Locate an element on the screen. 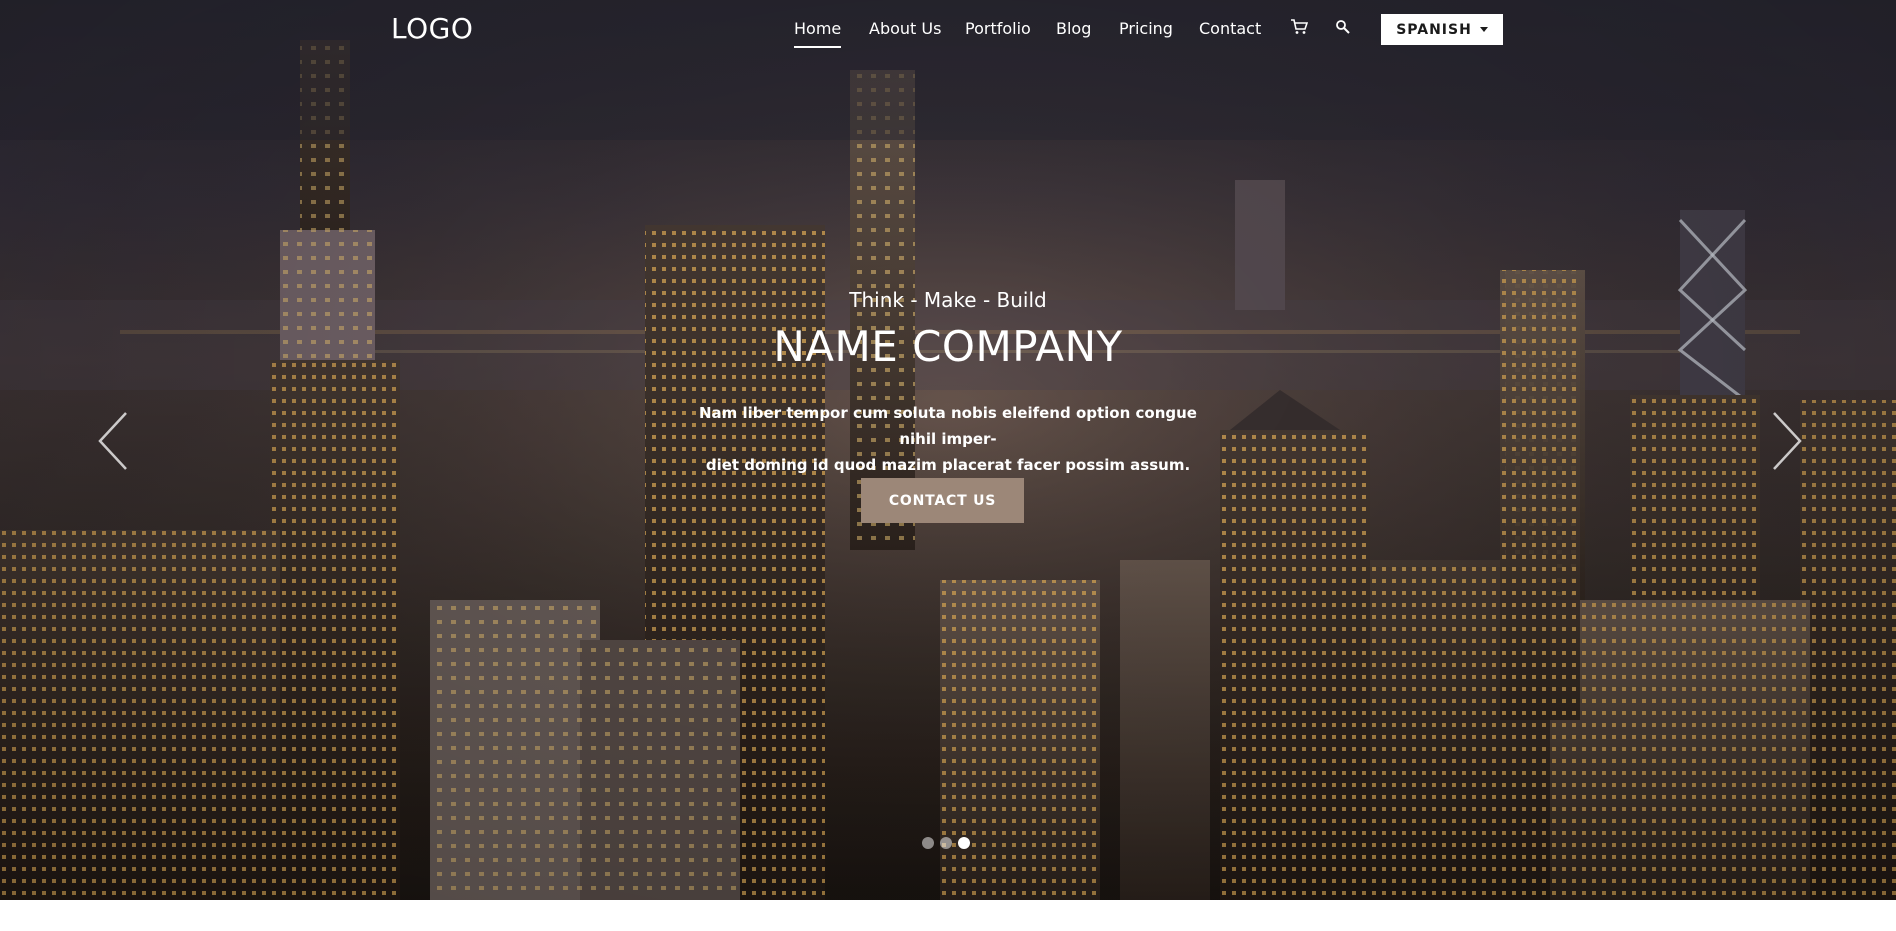 The image size is (1896, 931). nav-item-home: Home is located at coordinates (818, 33).